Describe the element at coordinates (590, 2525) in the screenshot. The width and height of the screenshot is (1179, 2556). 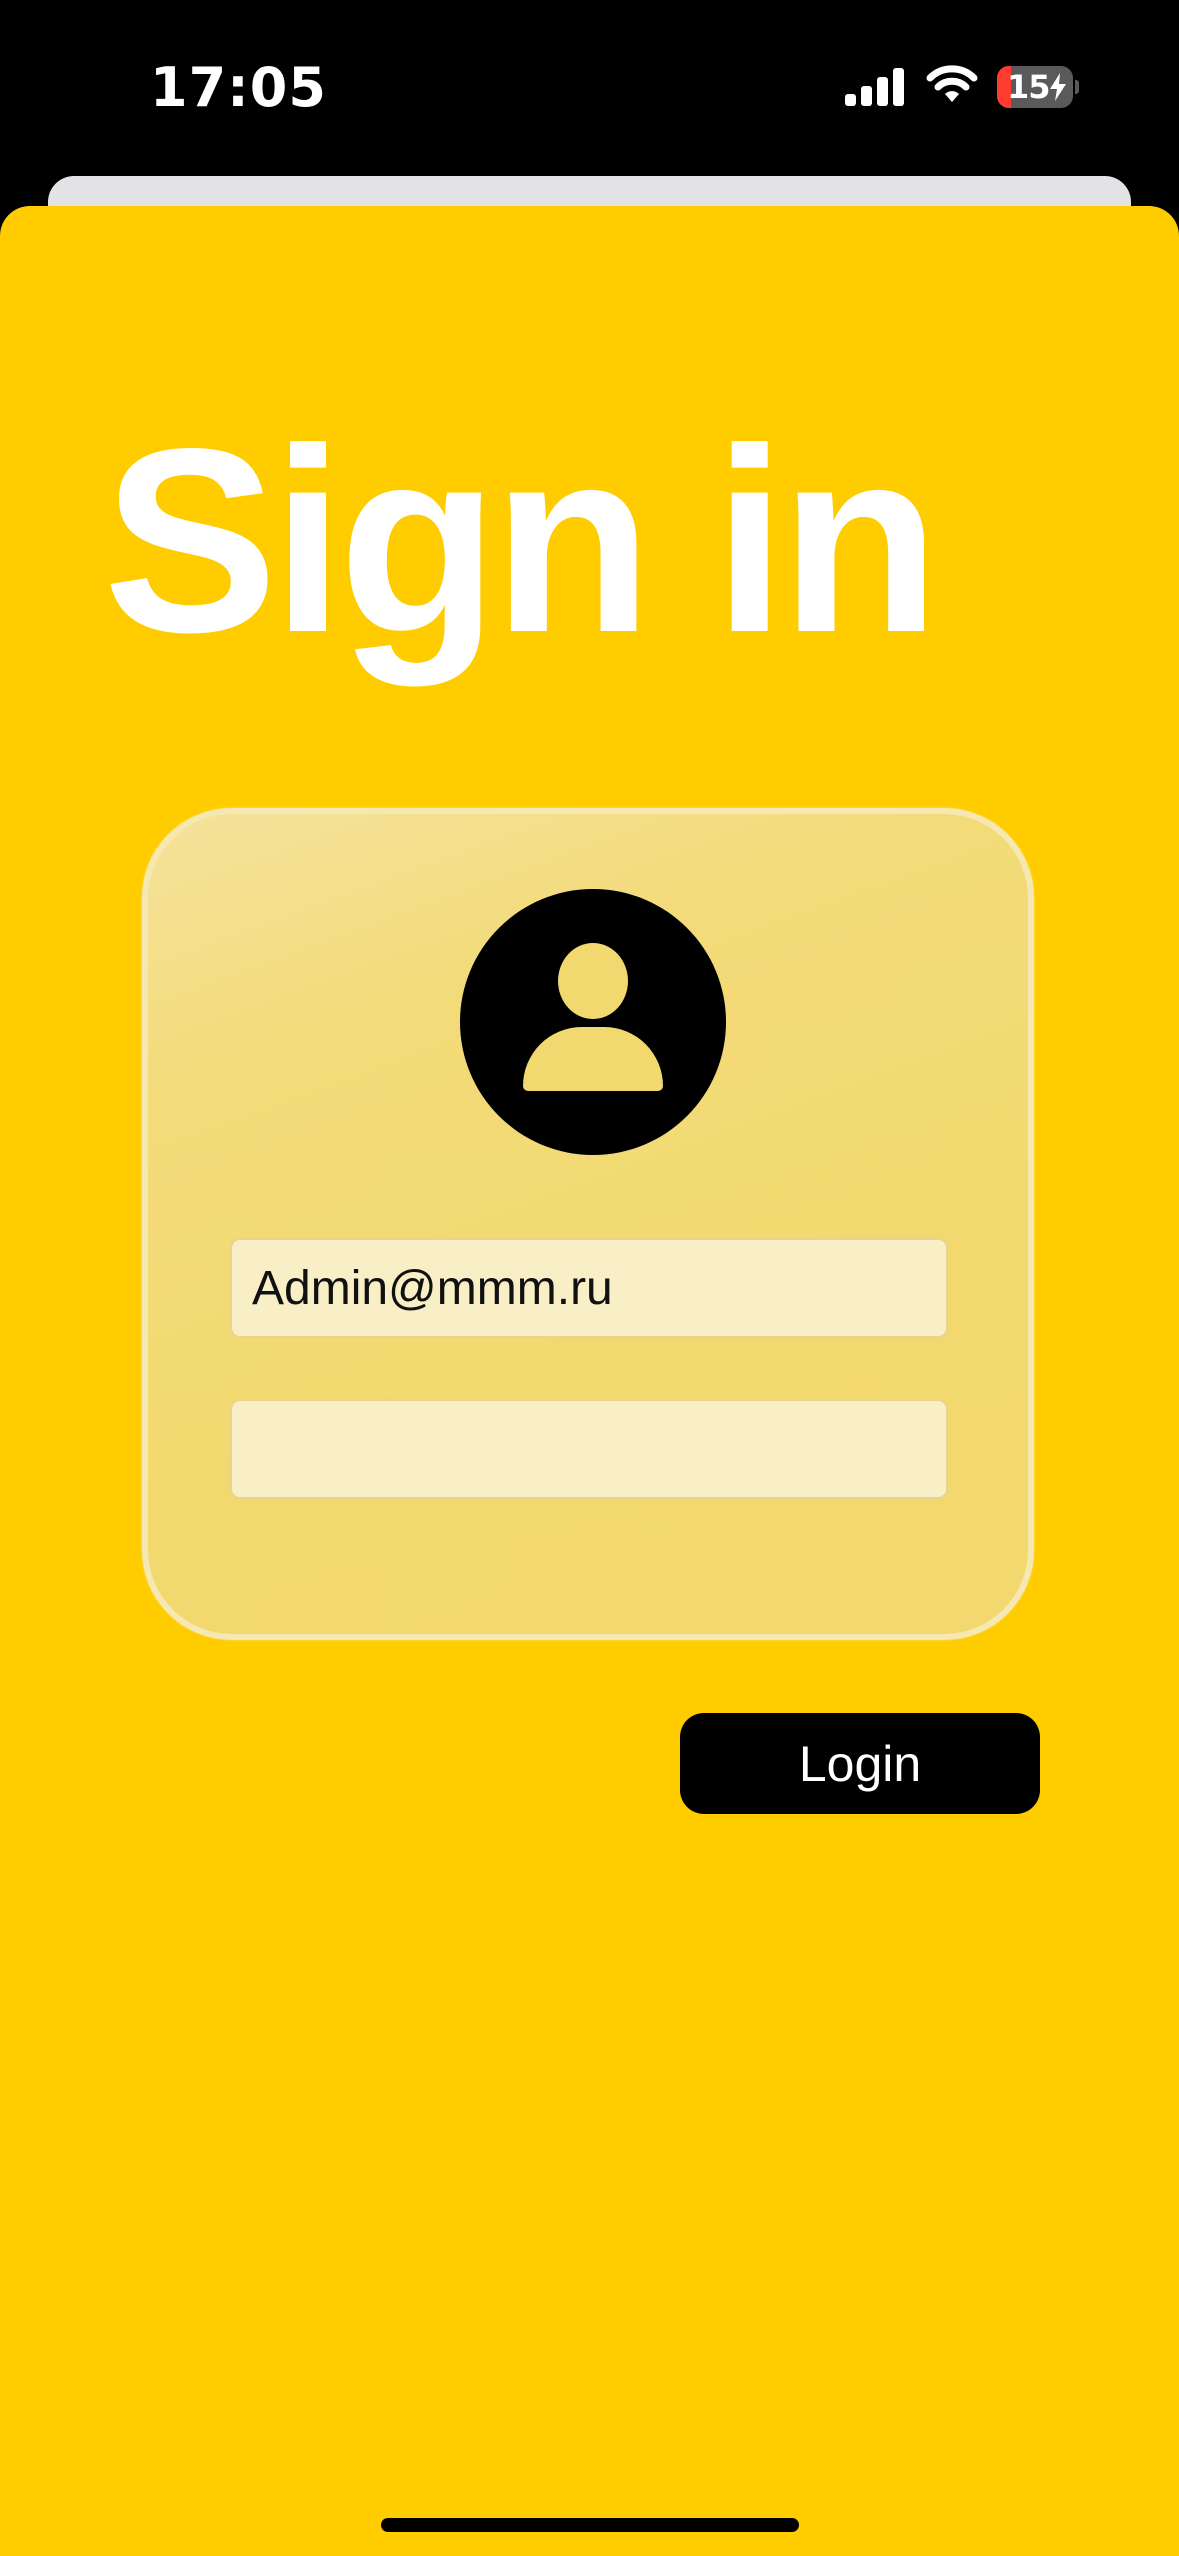
I see `home-indicator` at that location.